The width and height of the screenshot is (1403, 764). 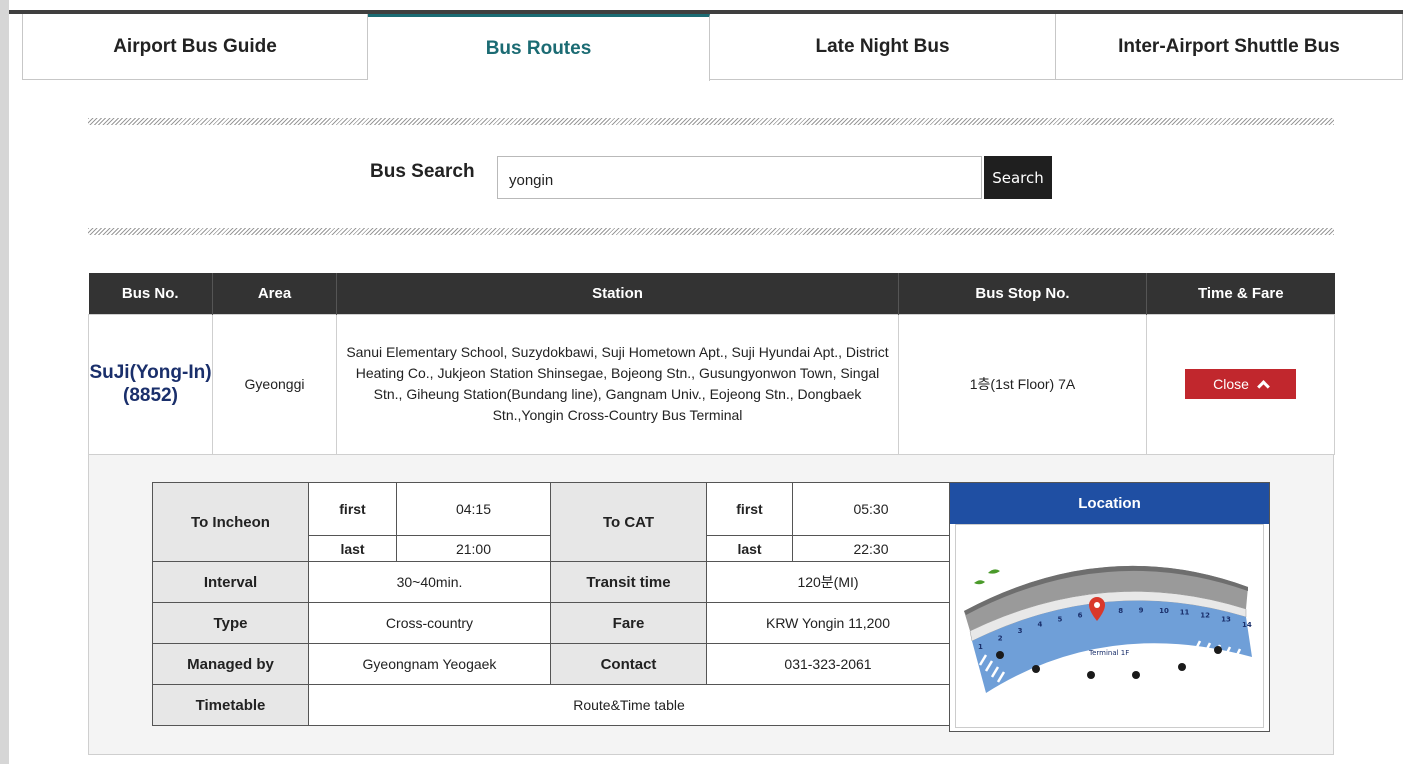 I want to click on contact-value: 031-323-2061, so click(x=828, y=664).